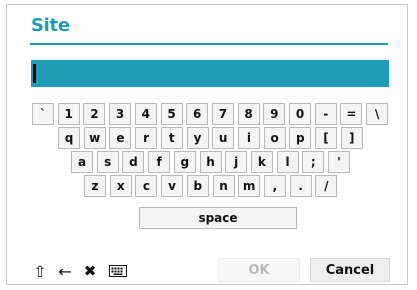  Describe the element at coordinates (274, 138) in the screenshot. I see `key-1-8: o` at that location.